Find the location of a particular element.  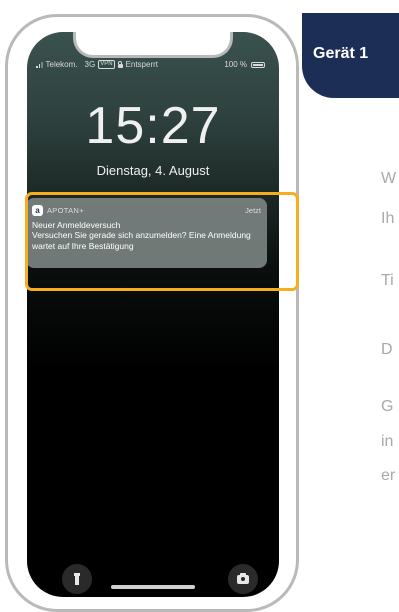

flashlight-button is located at coordinates (77, 579).